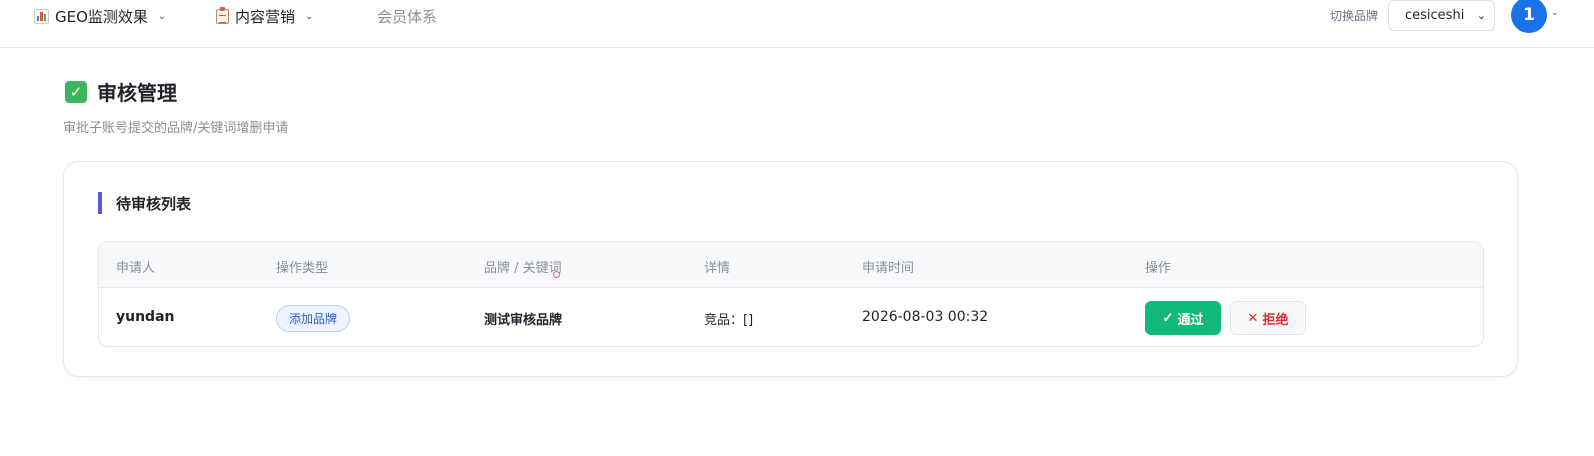 This screenshot has height=456, width=1594. What do you see at coordinates (1529, 16) in the screenshot?
I see `user-avatar: 1` at bounding box center [1529, 16].